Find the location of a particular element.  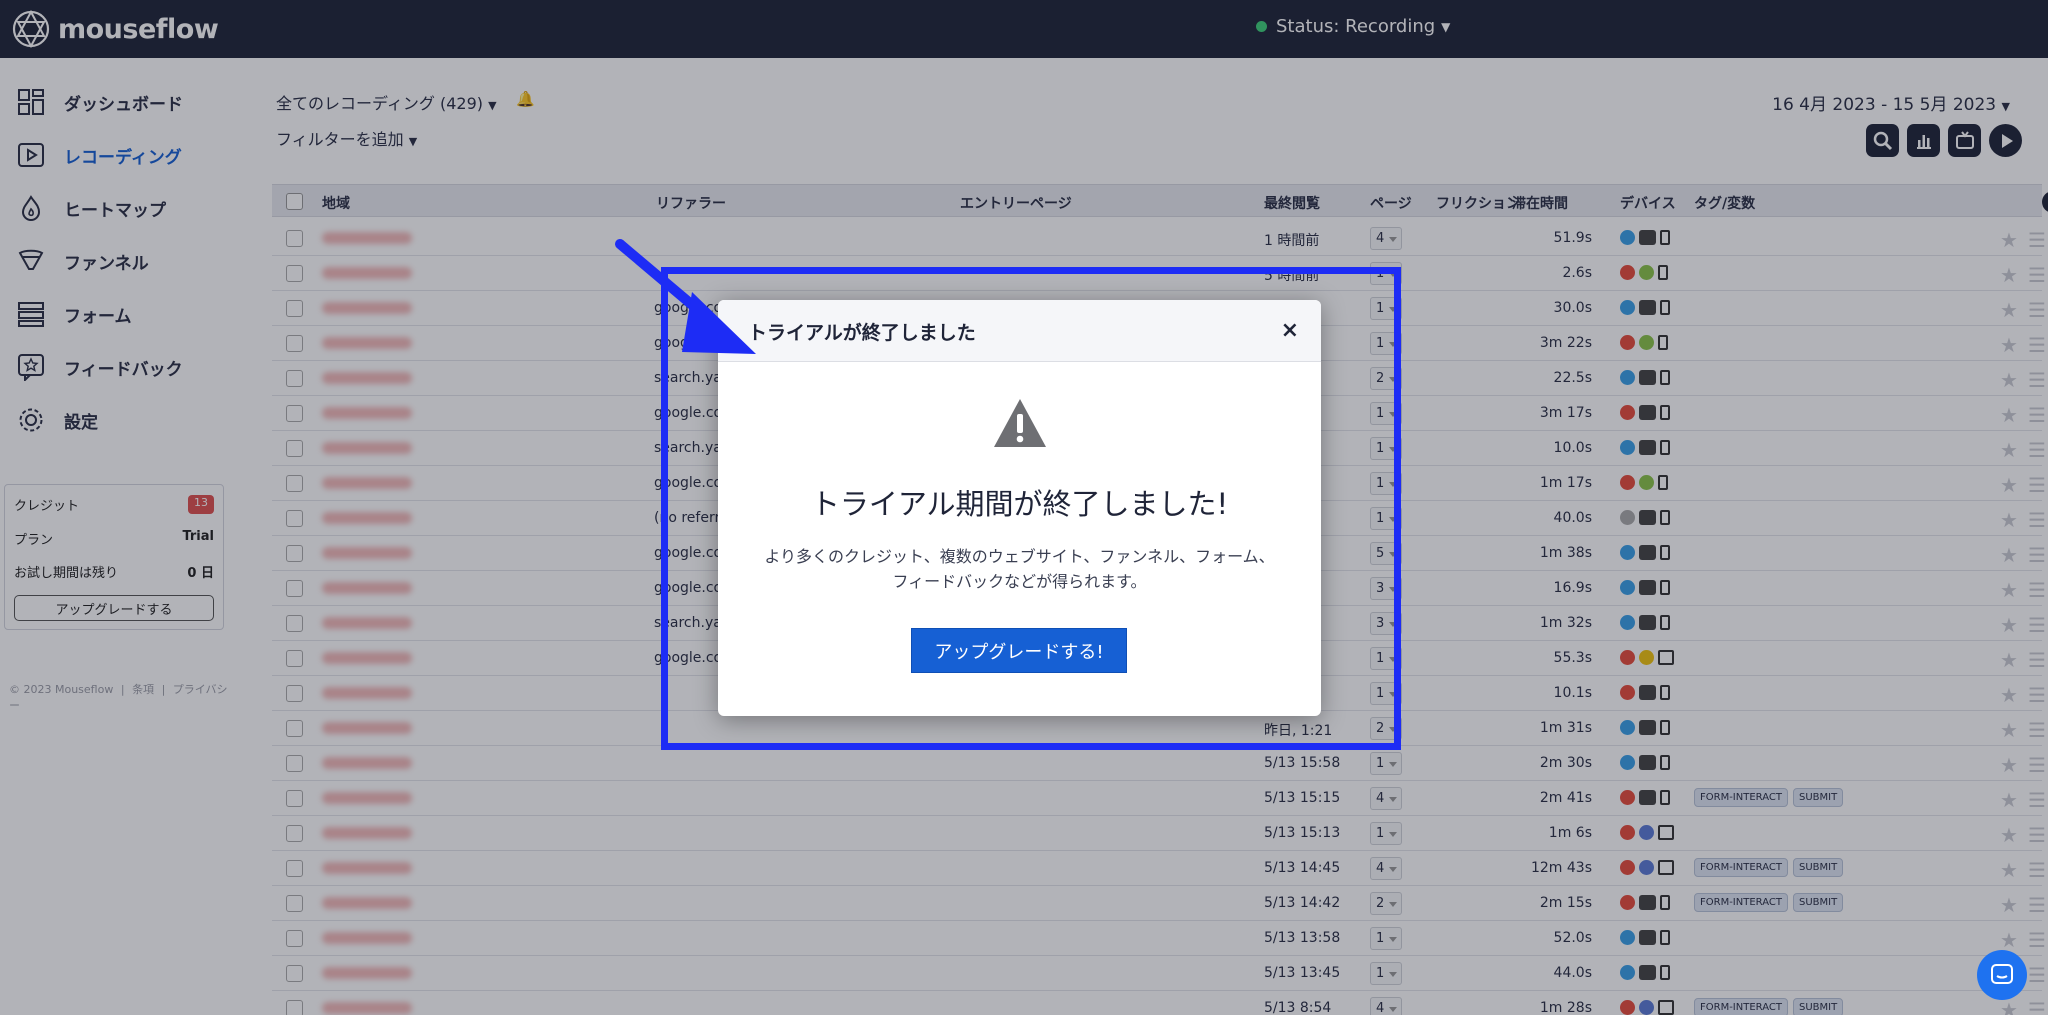

chat-widget-button is located at coordinates (2002, 975).